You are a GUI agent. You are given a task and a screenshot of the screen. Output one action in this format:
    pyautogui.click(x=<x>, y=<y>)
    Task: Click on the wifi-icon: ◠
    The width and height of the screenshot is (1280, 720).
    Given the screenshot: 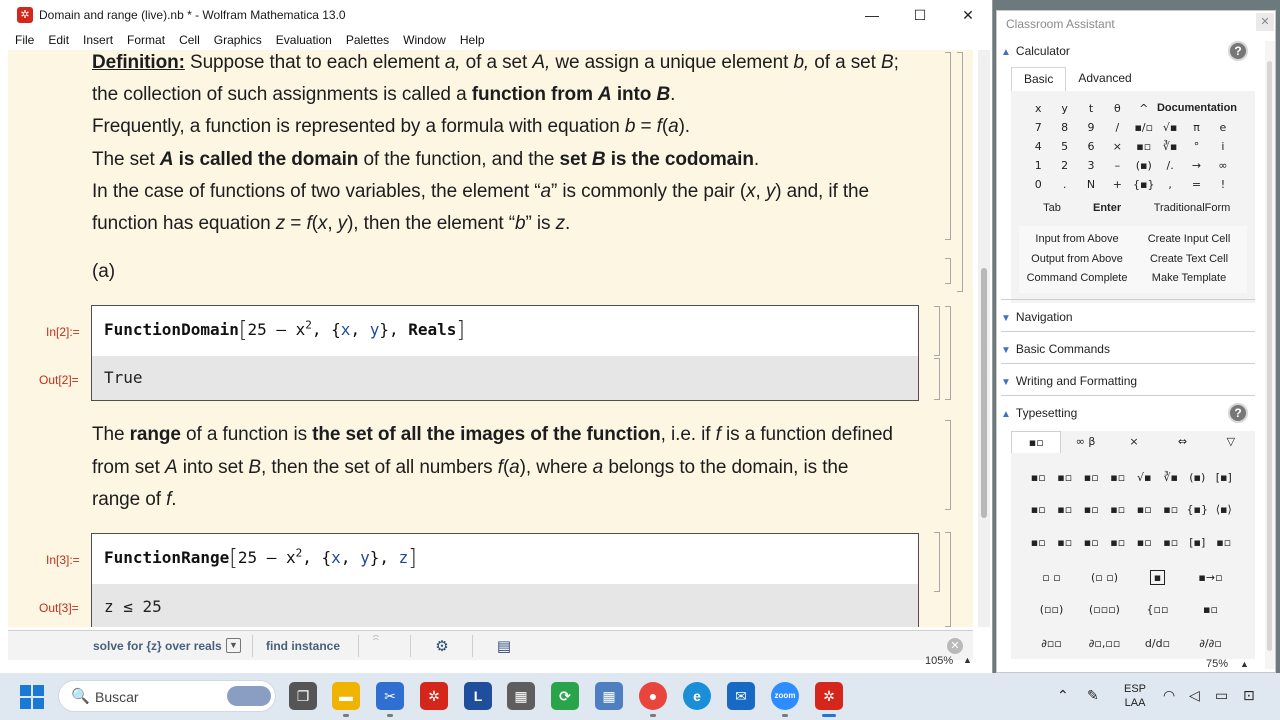 What is the action you would take?
    pyautogui.click(x=1169, y=695)
    